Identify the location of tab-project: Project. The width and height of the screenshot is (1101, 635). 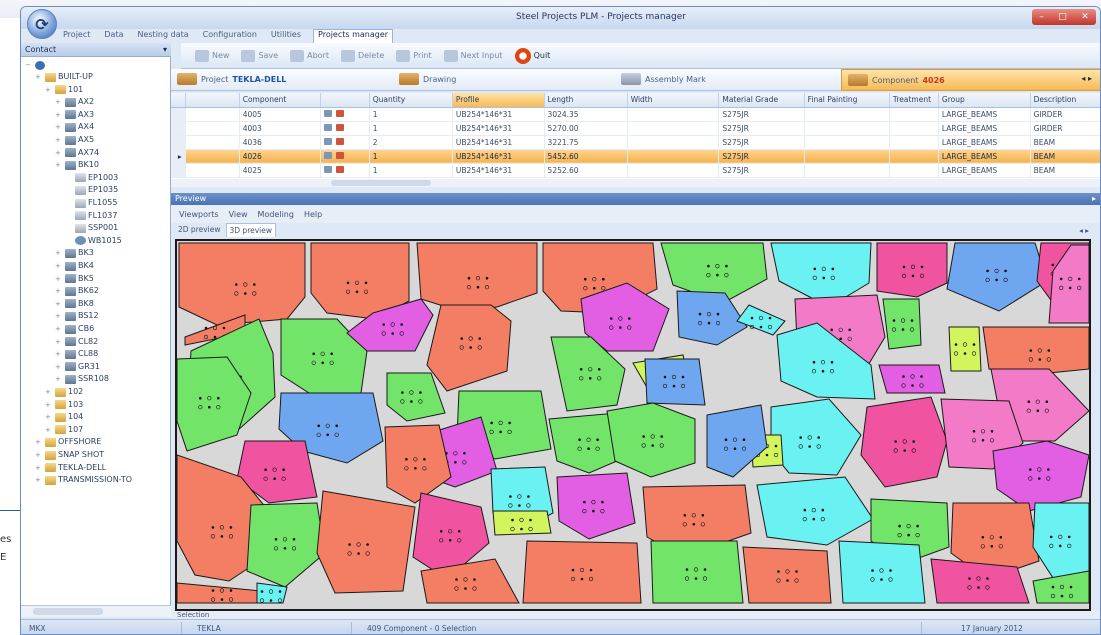
(76, 36).